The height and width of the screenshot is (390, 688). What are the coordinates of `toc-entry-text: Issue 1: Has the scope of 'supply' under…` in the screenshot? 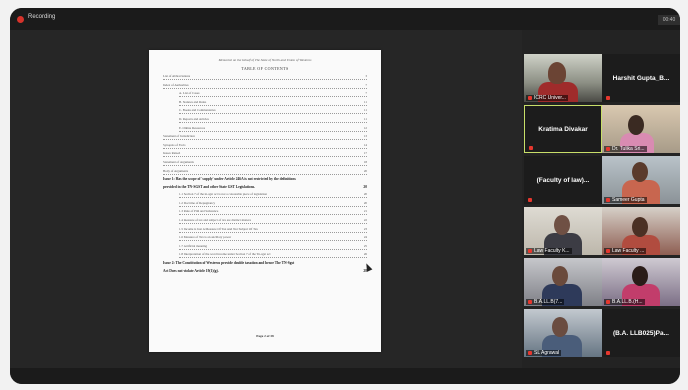 It's located at (229, 179).